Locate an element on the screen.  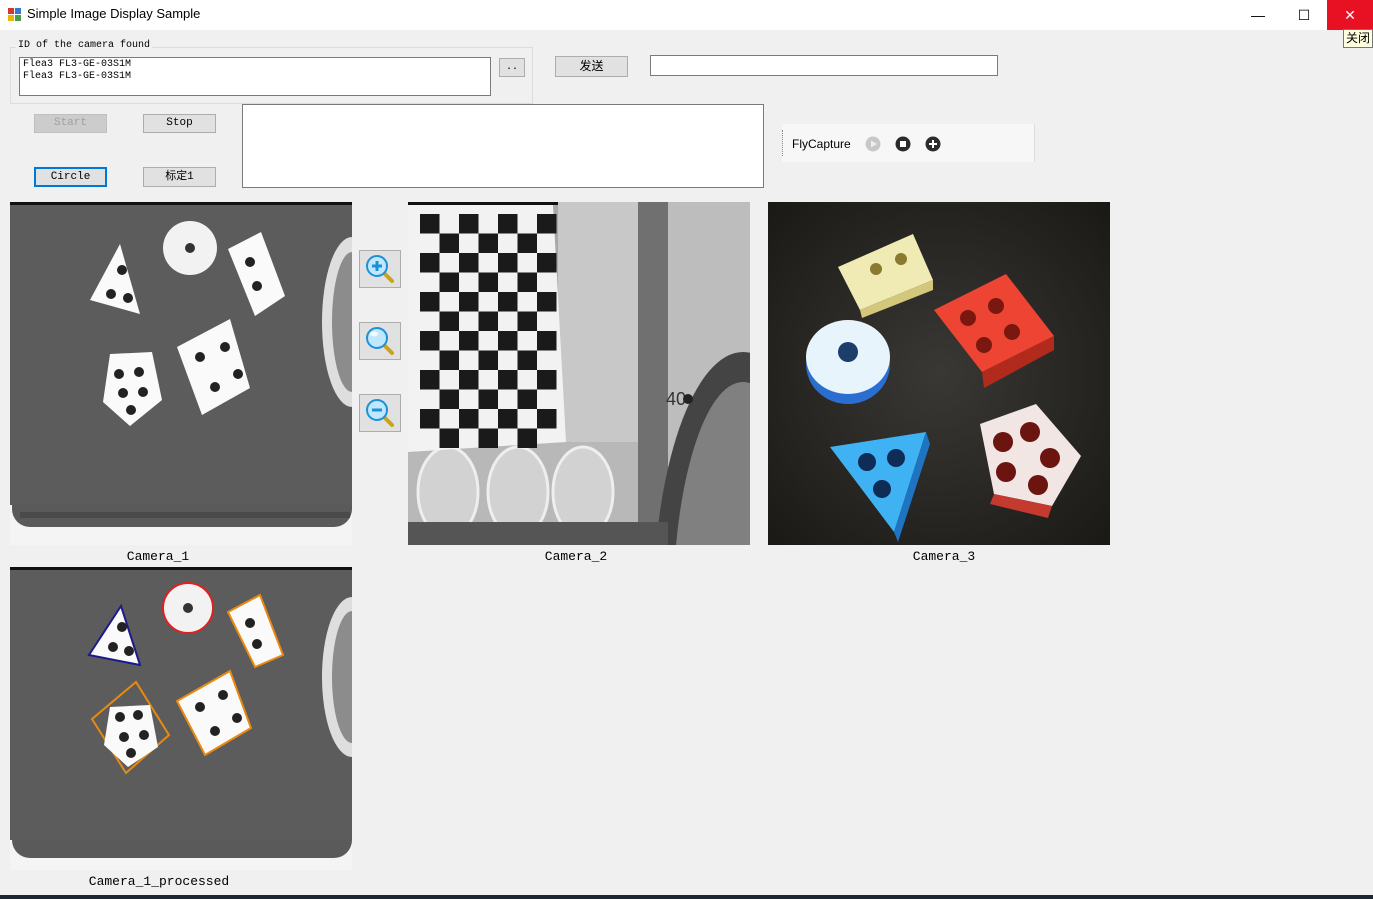
maximize-button: ☐ is located at coordinates (1304, 15).